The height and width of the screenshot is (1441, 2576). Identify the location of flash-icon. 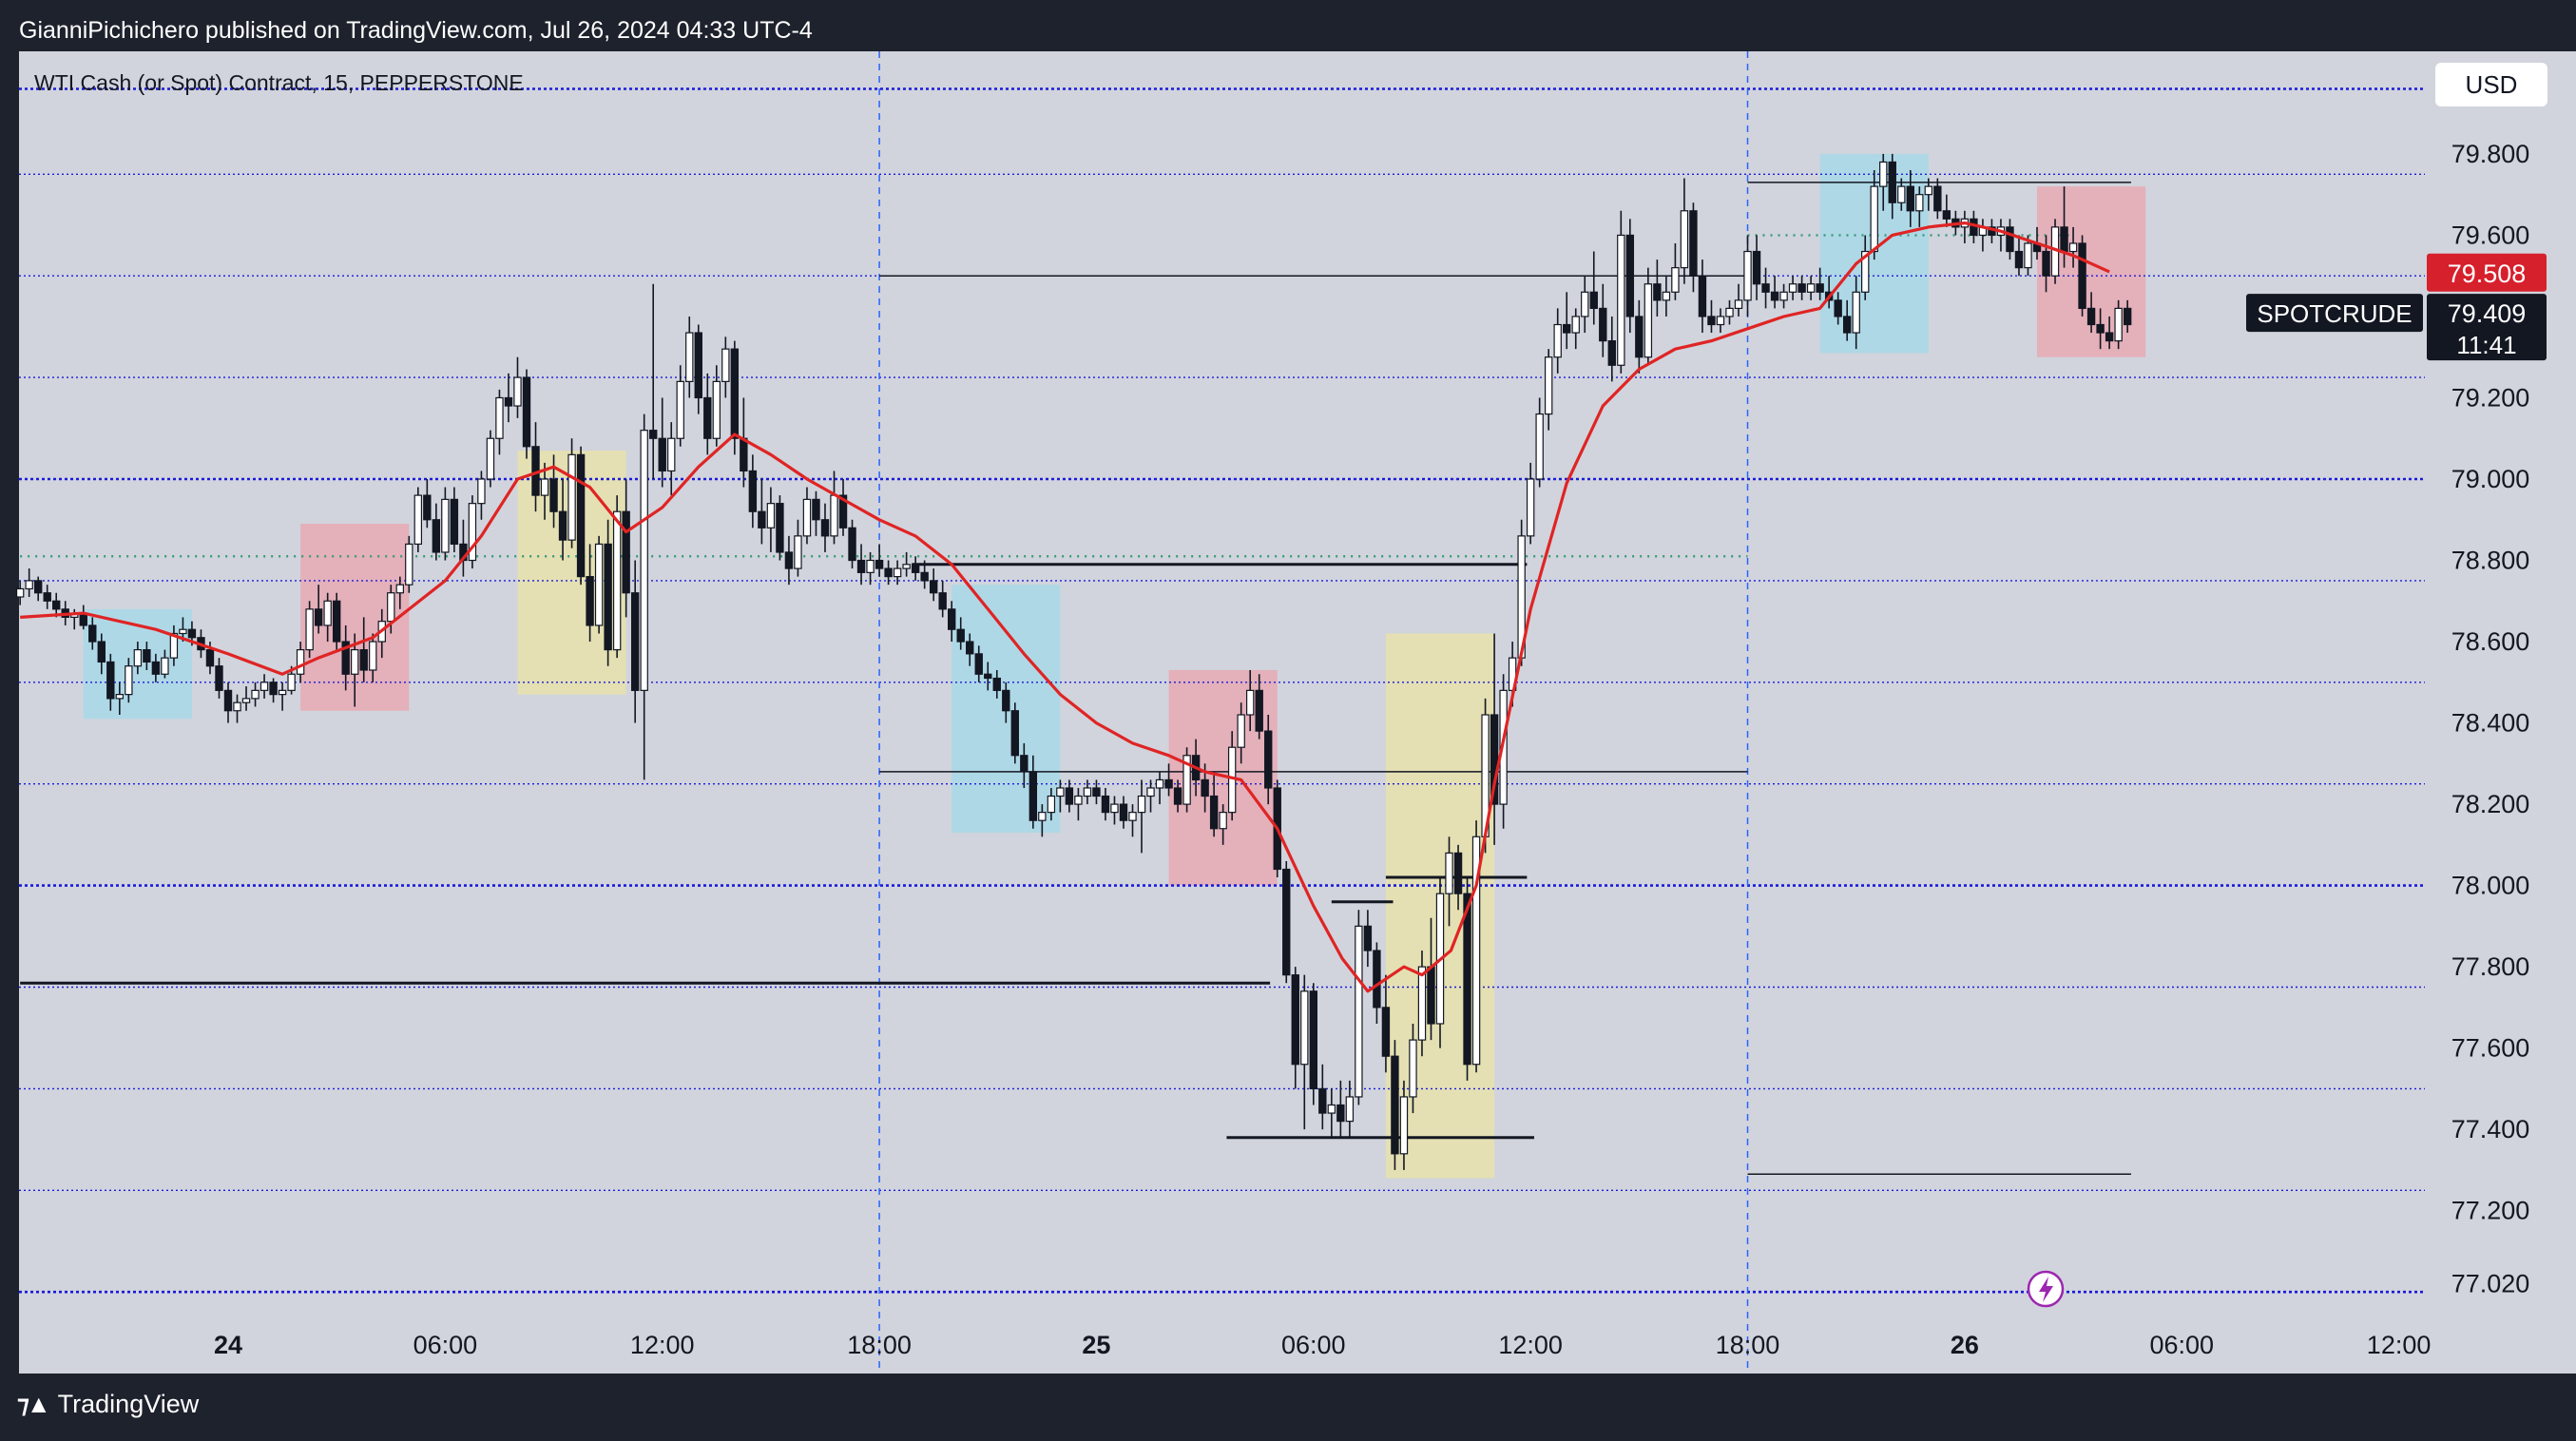
(2046, 1289).